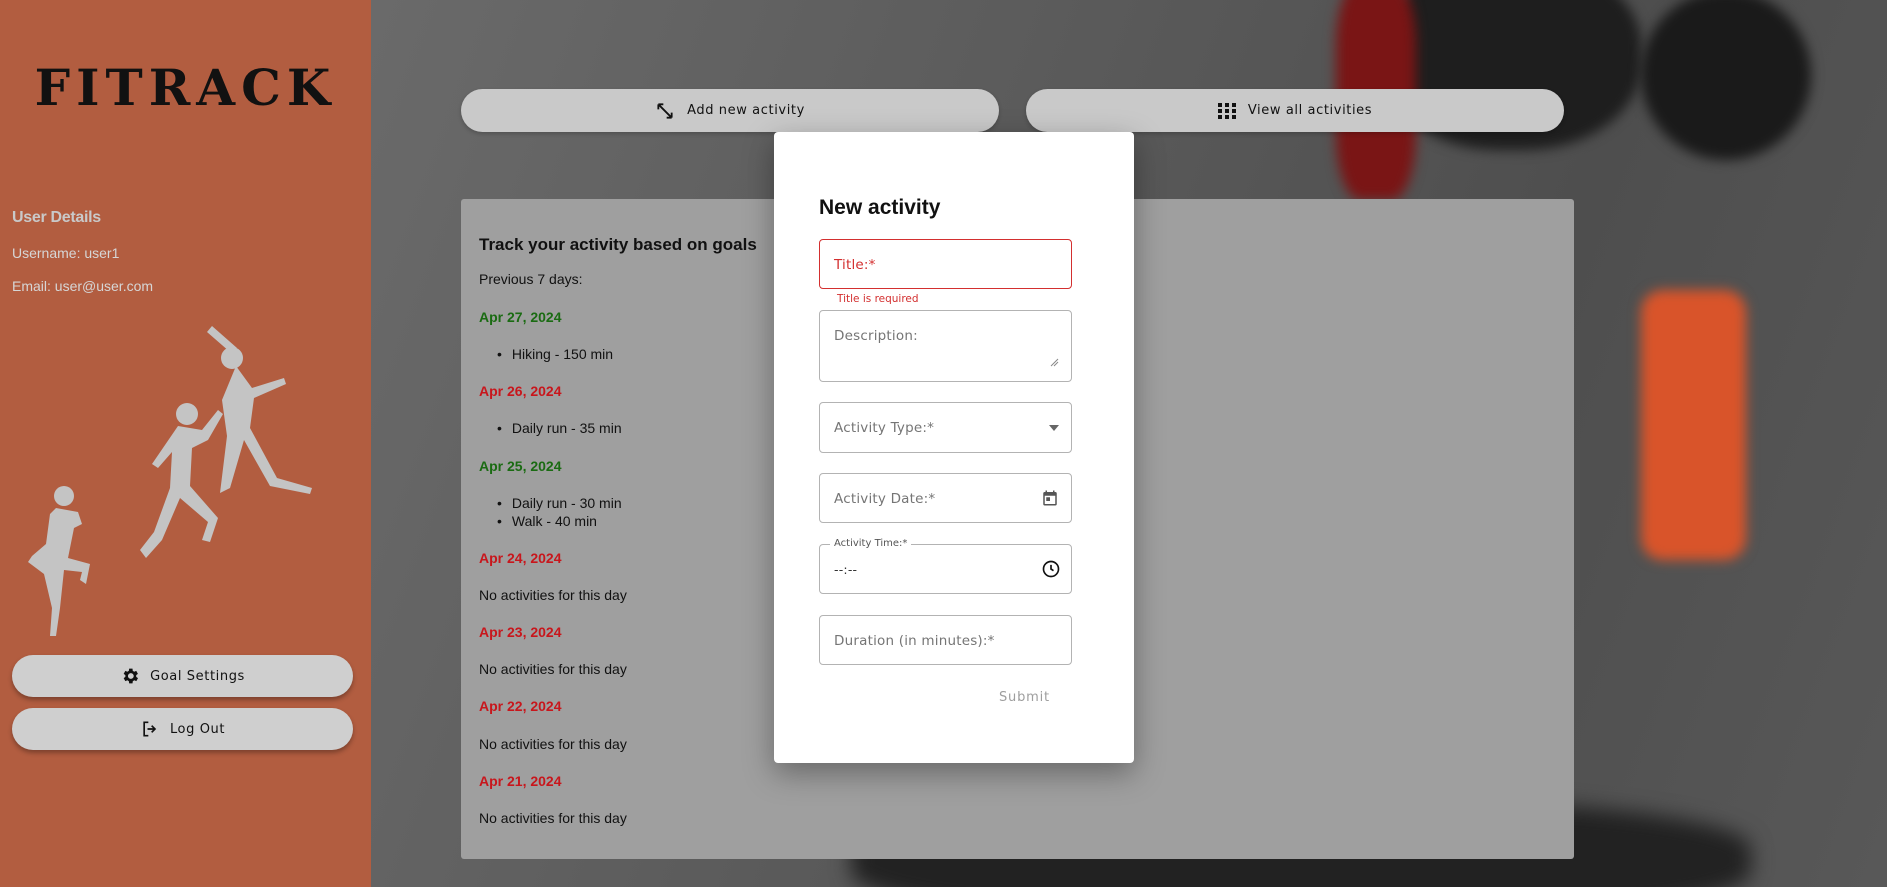 The width and height of the screenshot is (1887, 887). Describe the element at coordinates (855, 265) in the screenshot. I see `title-input-label: Title:*` at that location.